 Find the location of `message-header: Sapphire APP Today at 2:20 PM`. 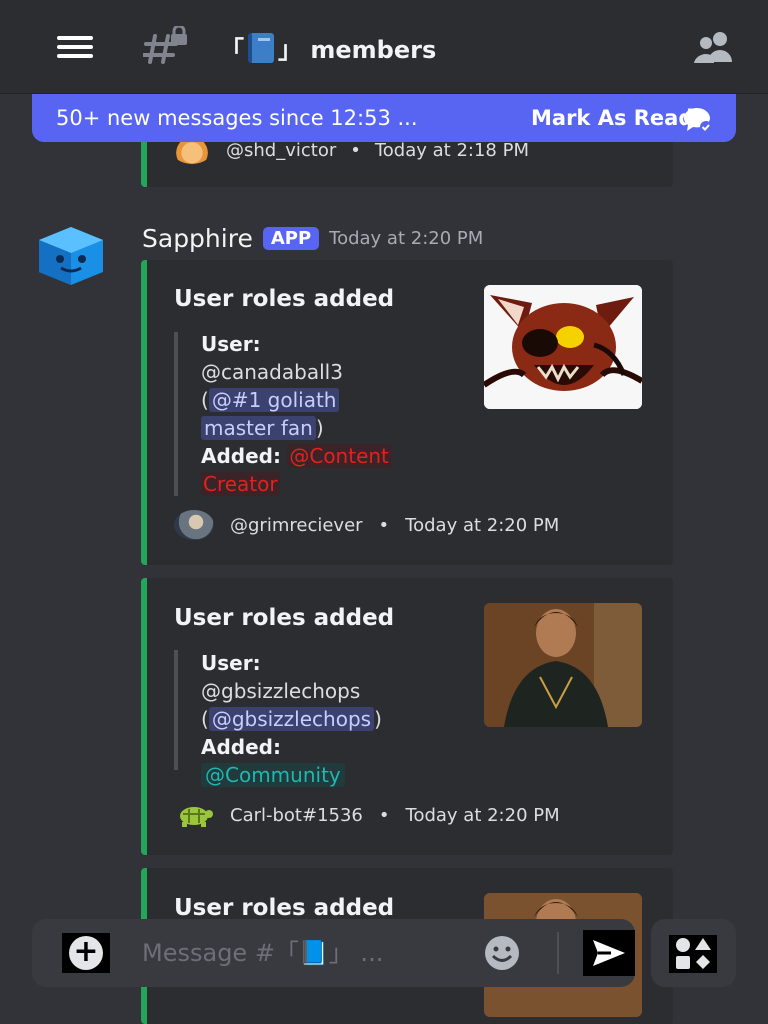

message-header: Sapphire APP Today at 2:20 PM is located at coordinates (312, 238).